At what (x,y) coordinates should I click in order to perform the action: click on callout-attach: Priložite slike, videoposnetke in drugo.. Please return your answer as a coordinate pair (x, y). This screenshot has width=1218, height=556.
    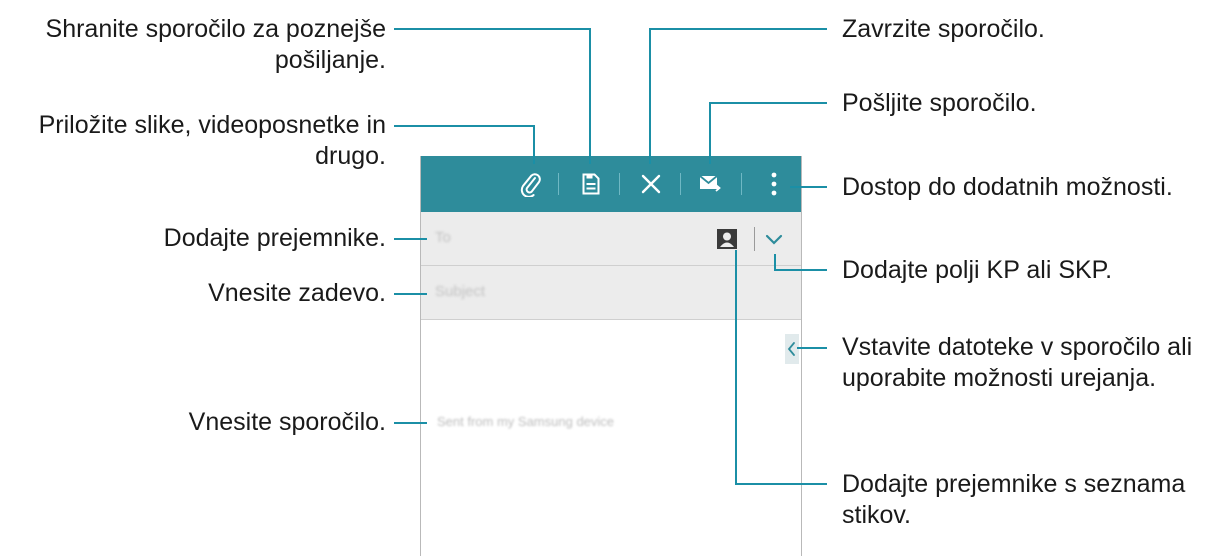
    Looking at the image, I should click on (212, 141).